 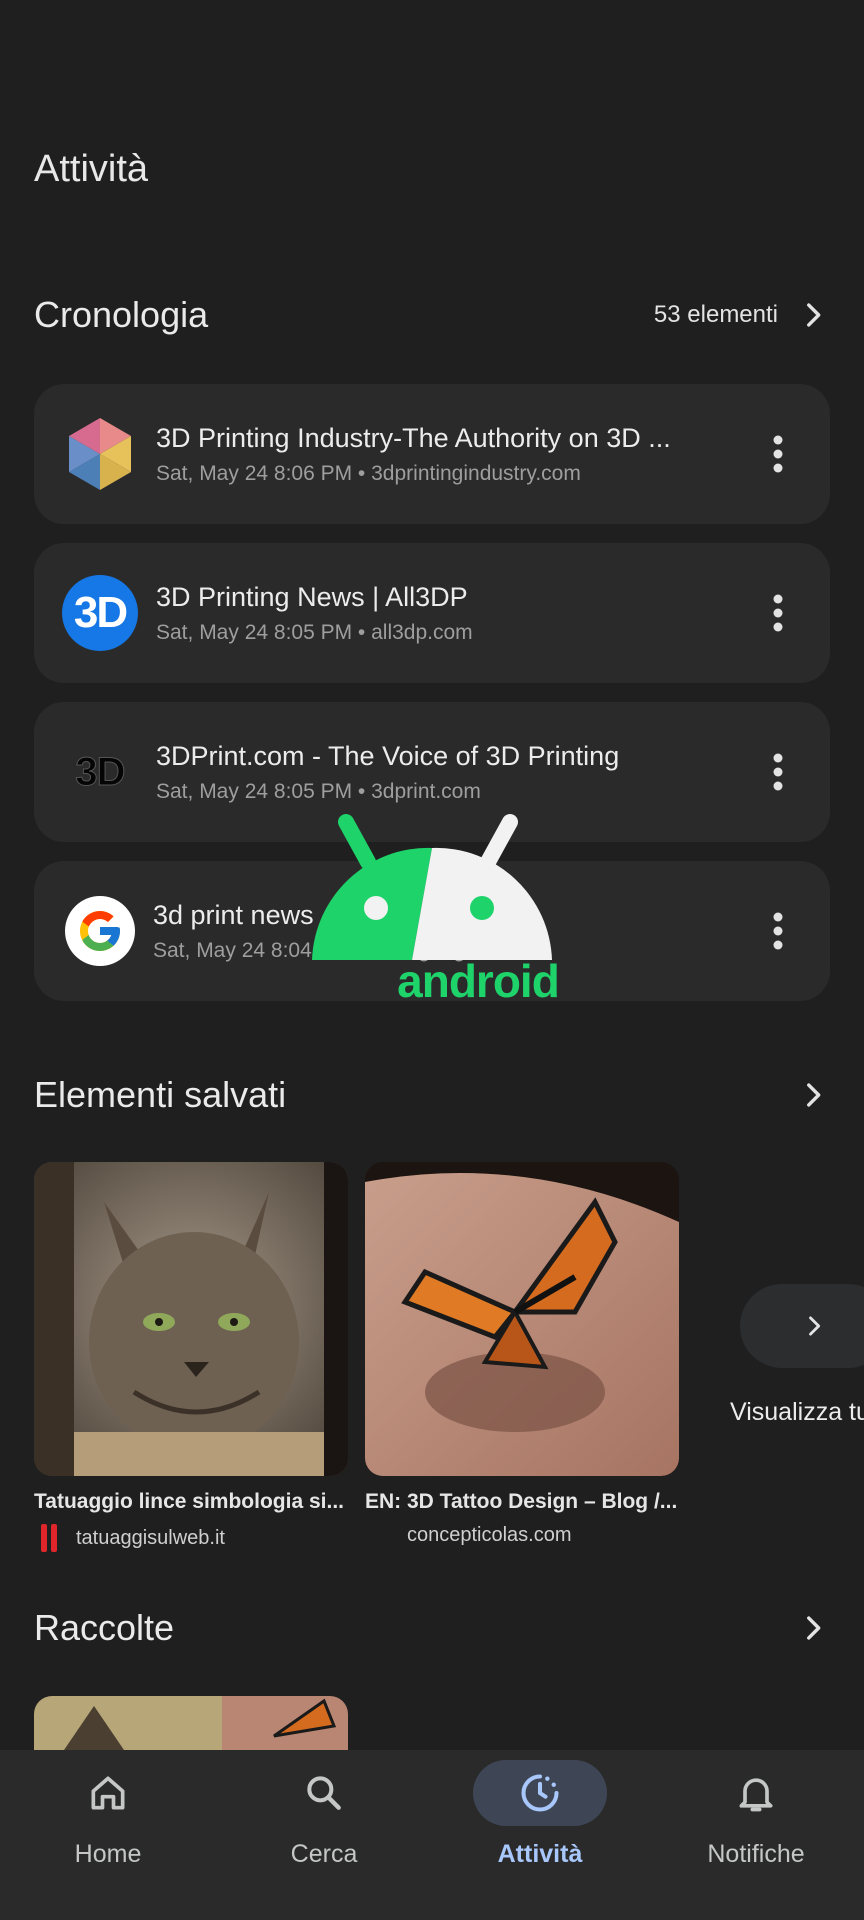 What do you see at coordinates (312, 596) in the screenshot?
I see `history-item-title: 3D Printing News | All3DP` at bounding box center [312, 596].